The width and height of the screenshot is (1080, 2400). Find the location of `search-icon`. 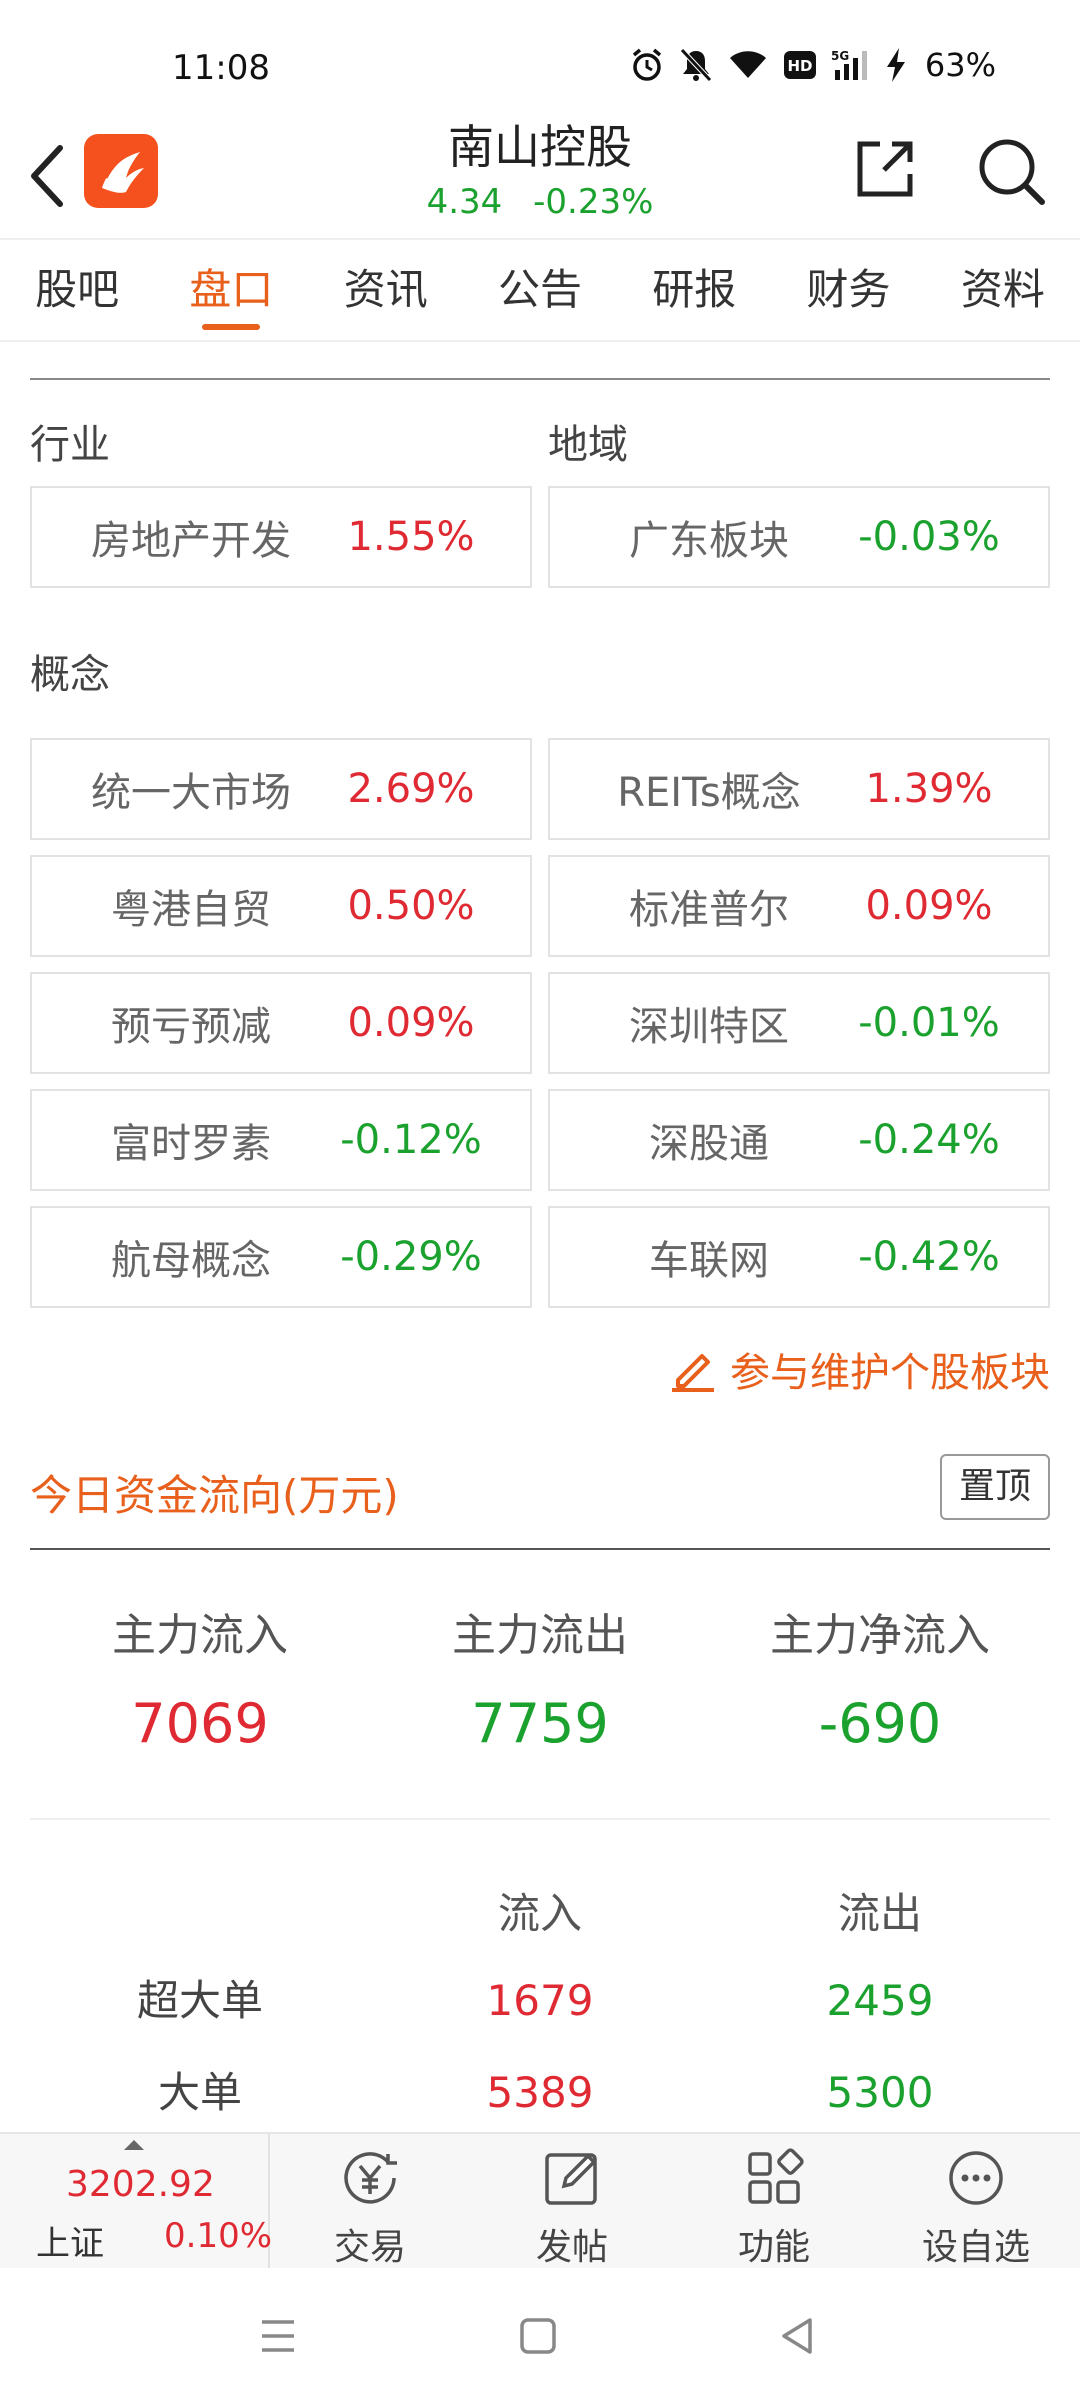

search-icon is located at coordinates (1012, 172).